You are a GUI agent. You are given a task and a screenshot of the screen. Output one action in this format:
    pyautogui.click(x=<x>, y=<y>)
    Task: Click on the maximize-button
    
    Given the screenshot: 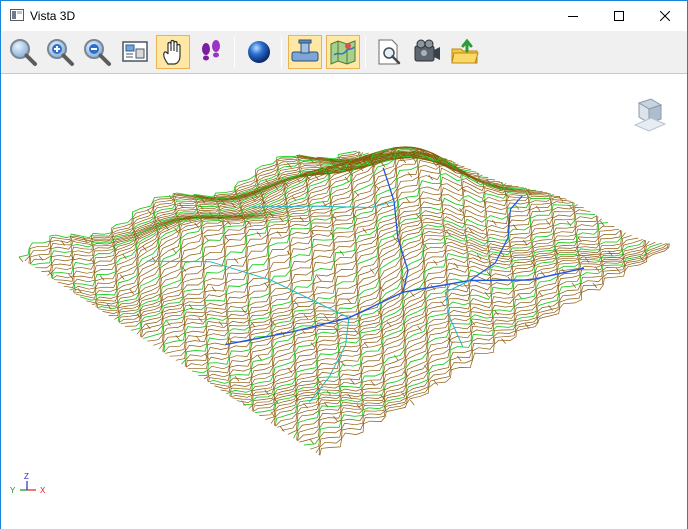 What is the action you would take?
    pyautogui.click(x=619, y=16)
    